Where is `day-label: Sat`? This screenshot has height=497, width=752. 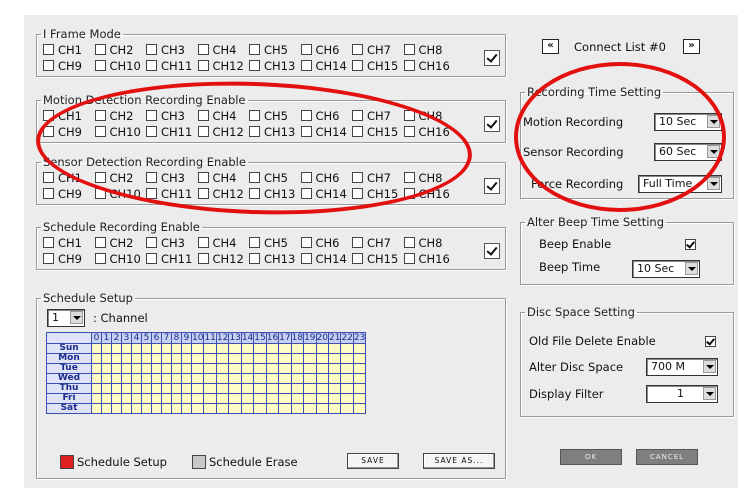 day-label: Sat is located at coordinates (69, 408).